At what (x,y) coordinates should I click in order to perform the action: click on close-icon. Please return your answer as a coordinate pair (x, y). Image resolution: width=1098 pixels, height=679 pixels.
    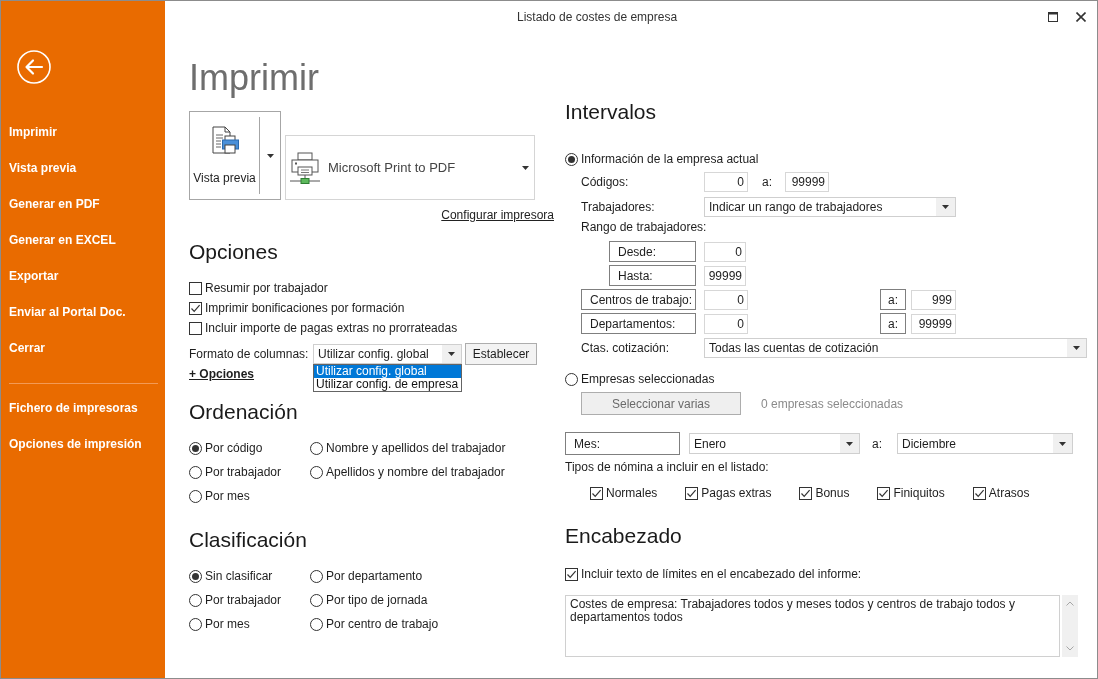
    Looking at the image, I should click on (1081, 17).